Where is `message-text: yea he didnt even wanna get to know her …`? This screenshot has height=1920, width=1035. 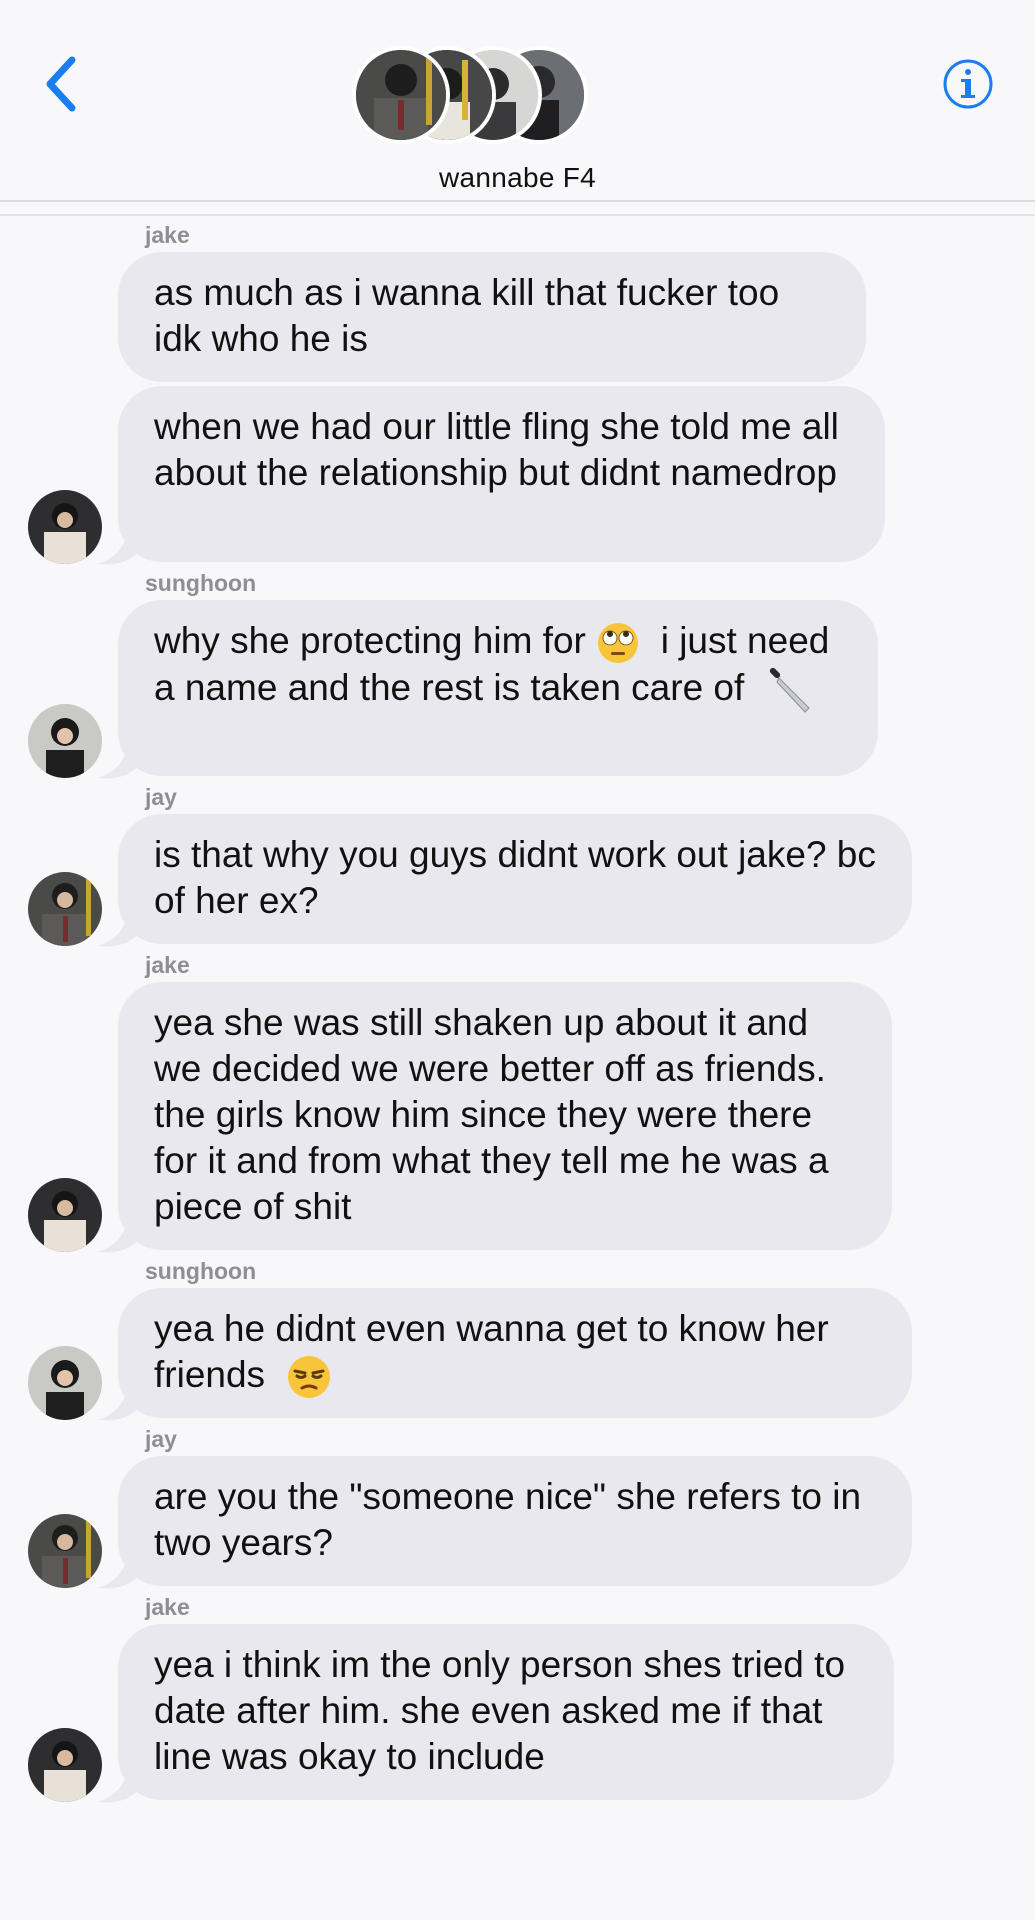
message-text: yea he didnt even wanna get to know her … is located at coordinates (496, 1351).